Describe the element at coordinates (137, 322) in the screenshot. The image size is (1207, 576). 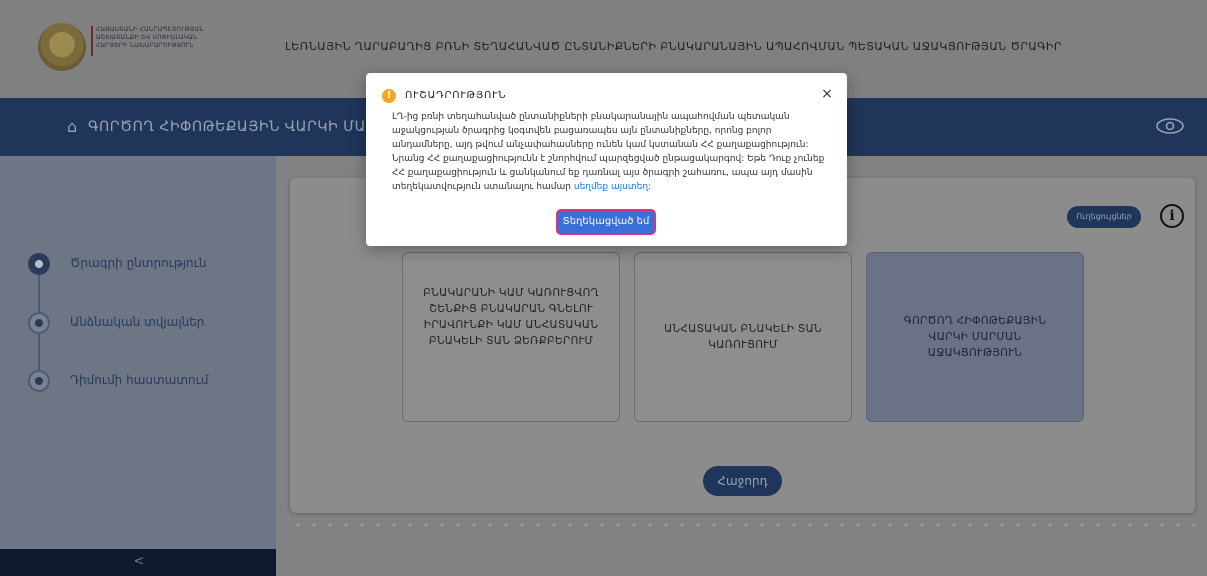
I see `step-label: Անձնական տվյալներ` at that location.